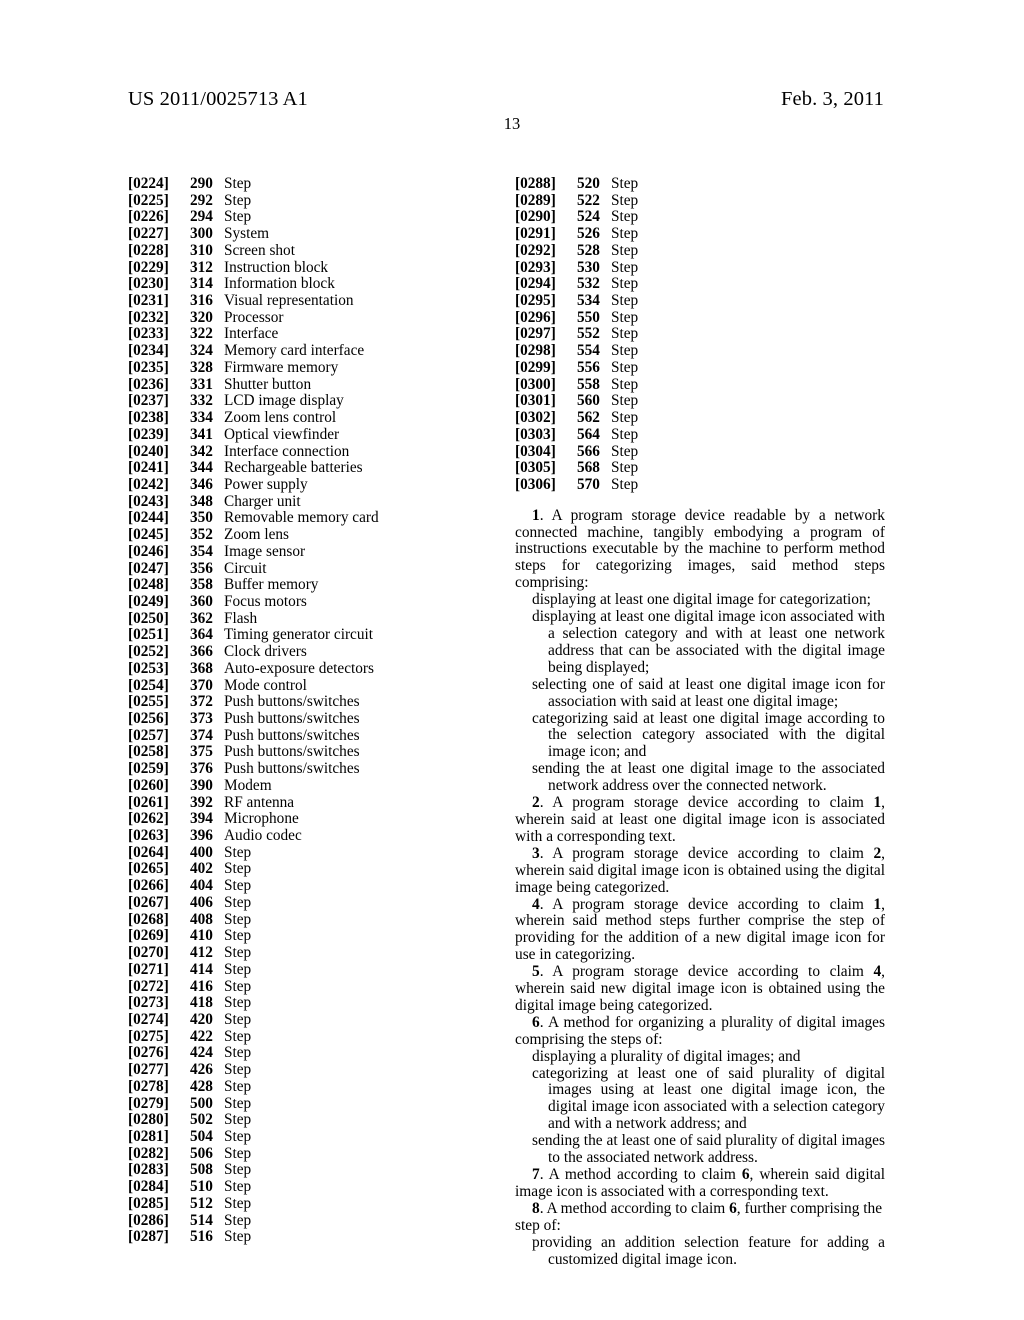  I want to click on claim-2-number: 2, so click(536, 803).